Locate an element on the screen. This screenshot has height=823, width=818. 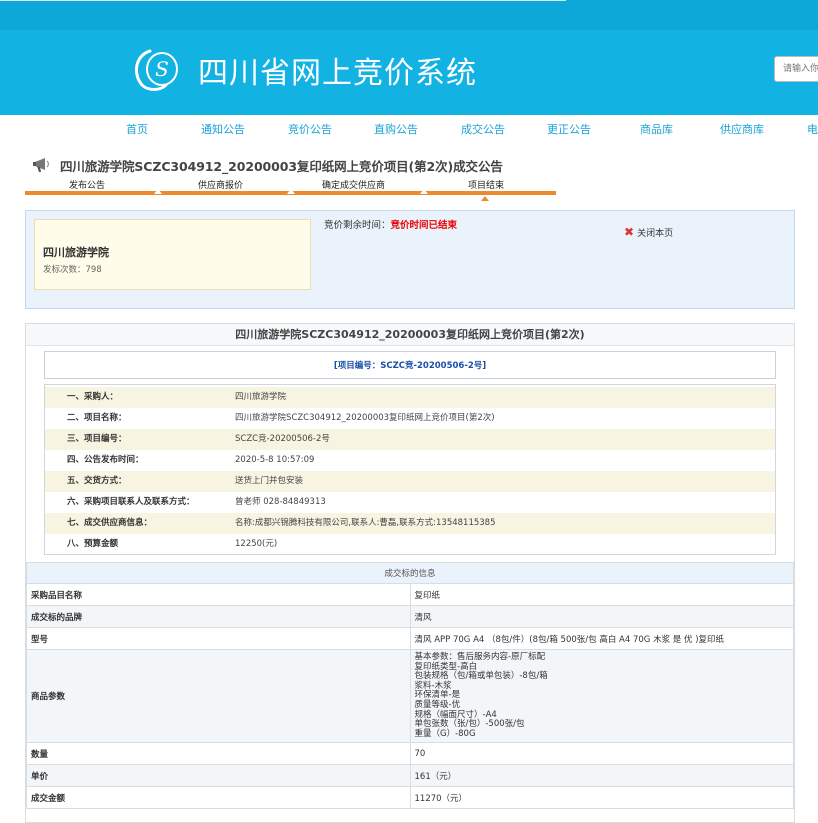
bid-count: 发标次数：798 is located at coordinates (72, 270).